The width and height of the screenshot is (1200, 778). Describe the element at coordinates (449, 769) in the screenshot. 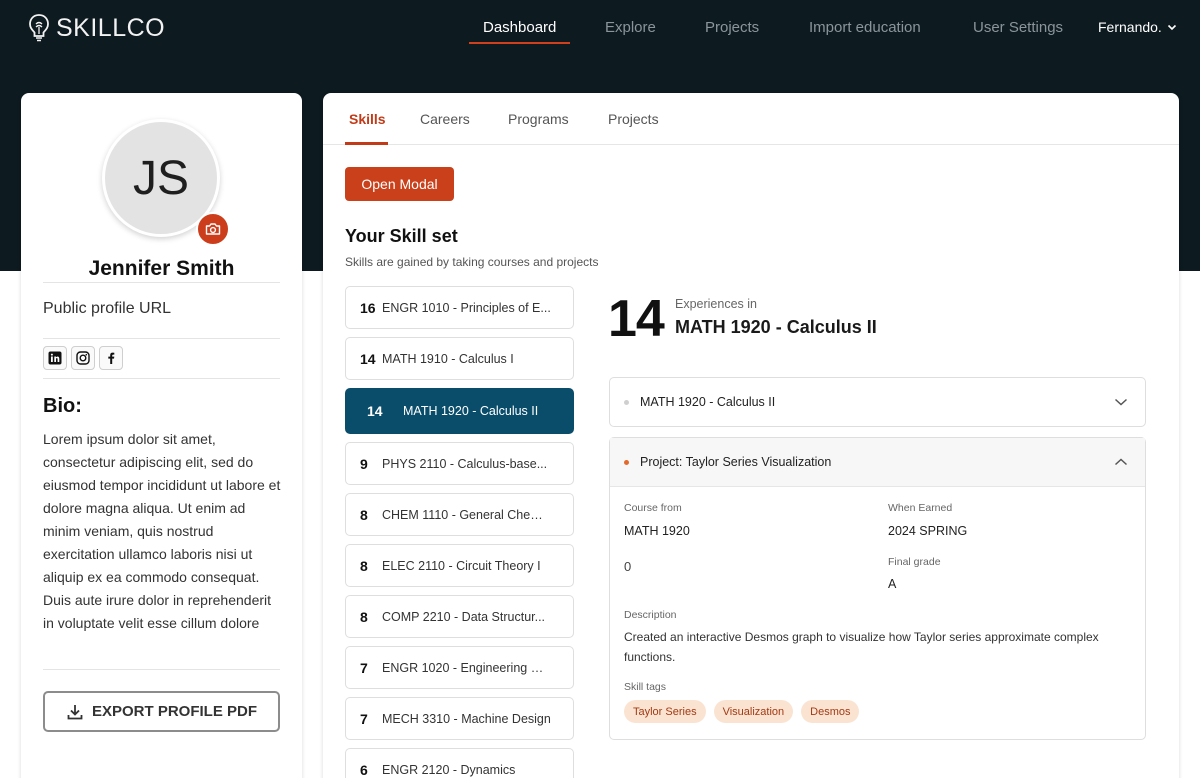

I see `skill-label: ENGR 2120 - Dynamics` at that location.